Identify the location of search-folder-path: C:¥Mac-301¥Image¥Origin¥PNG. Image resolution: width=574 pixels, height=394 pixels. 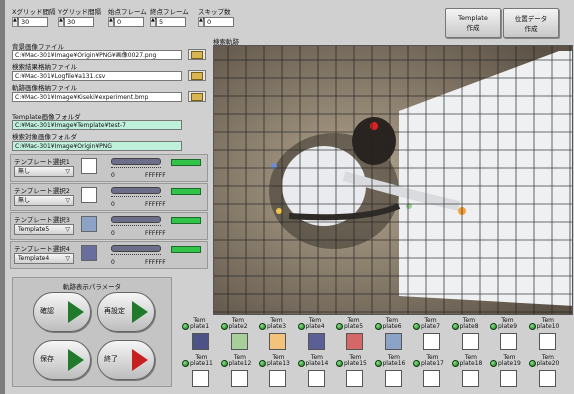
(97, 146).